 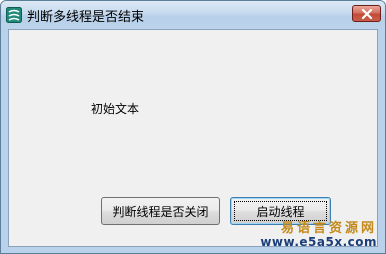 What do you see at coordinates (115, 109) in the screenshot?
I see `status-label: 初始文本` at bounding box center [115, 109].